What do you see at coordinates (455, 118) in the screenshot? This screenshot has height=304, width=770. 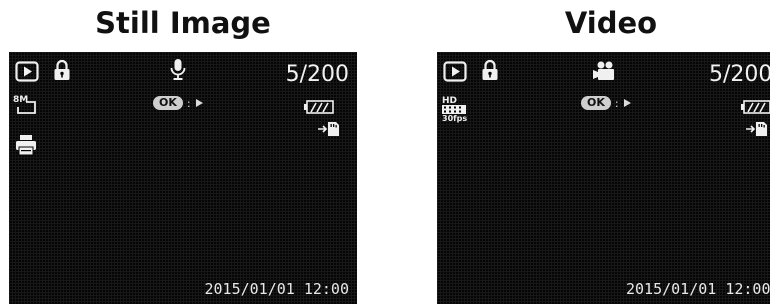 I see `fps-label: 30fps` at bounding box center [455, 118].